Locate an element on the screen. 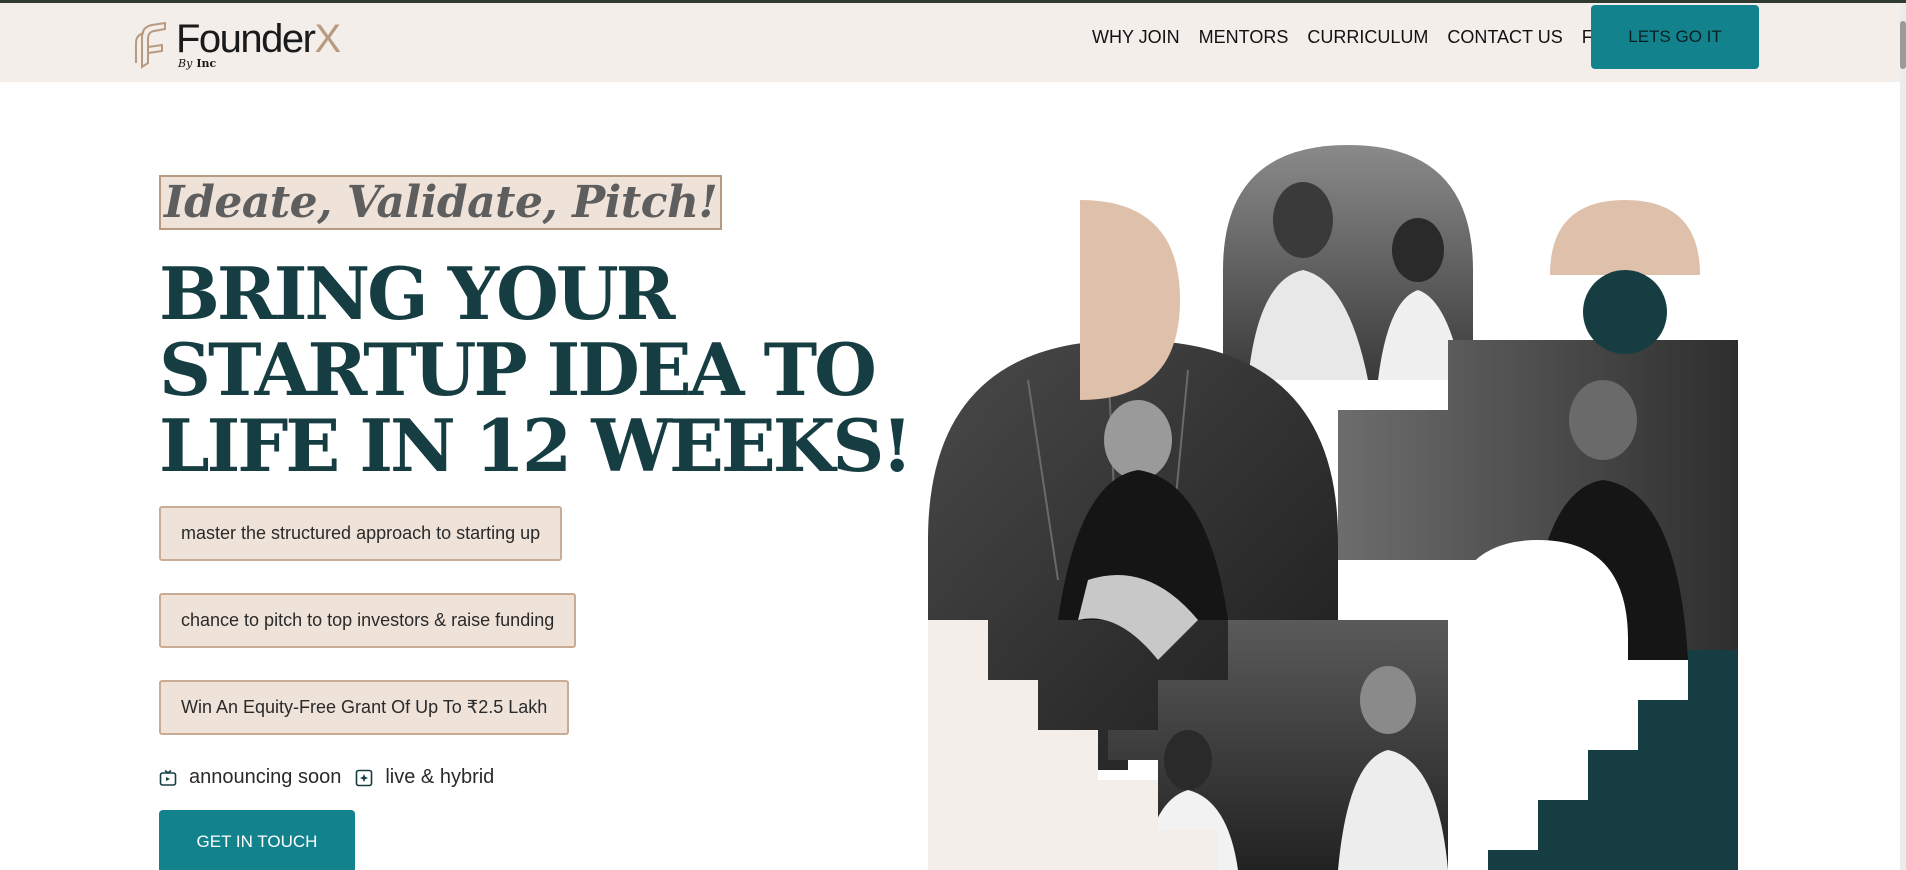  get-in-touch-button: GET IN TOUCH is located at coordinates (257, 840).